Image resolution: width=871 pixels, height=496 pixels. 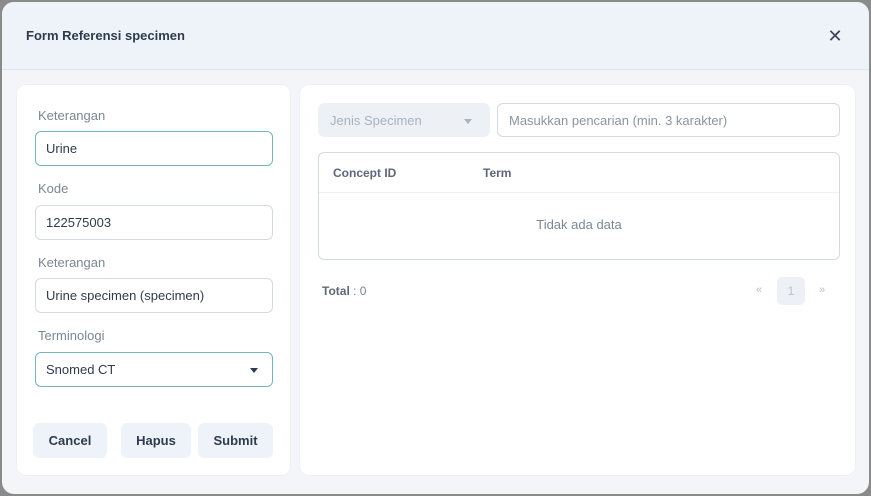 What do you see at coordinates (154, 148) in the screenshot?
I see `keterangan-input: Urine` at bounding box center [154, 148].